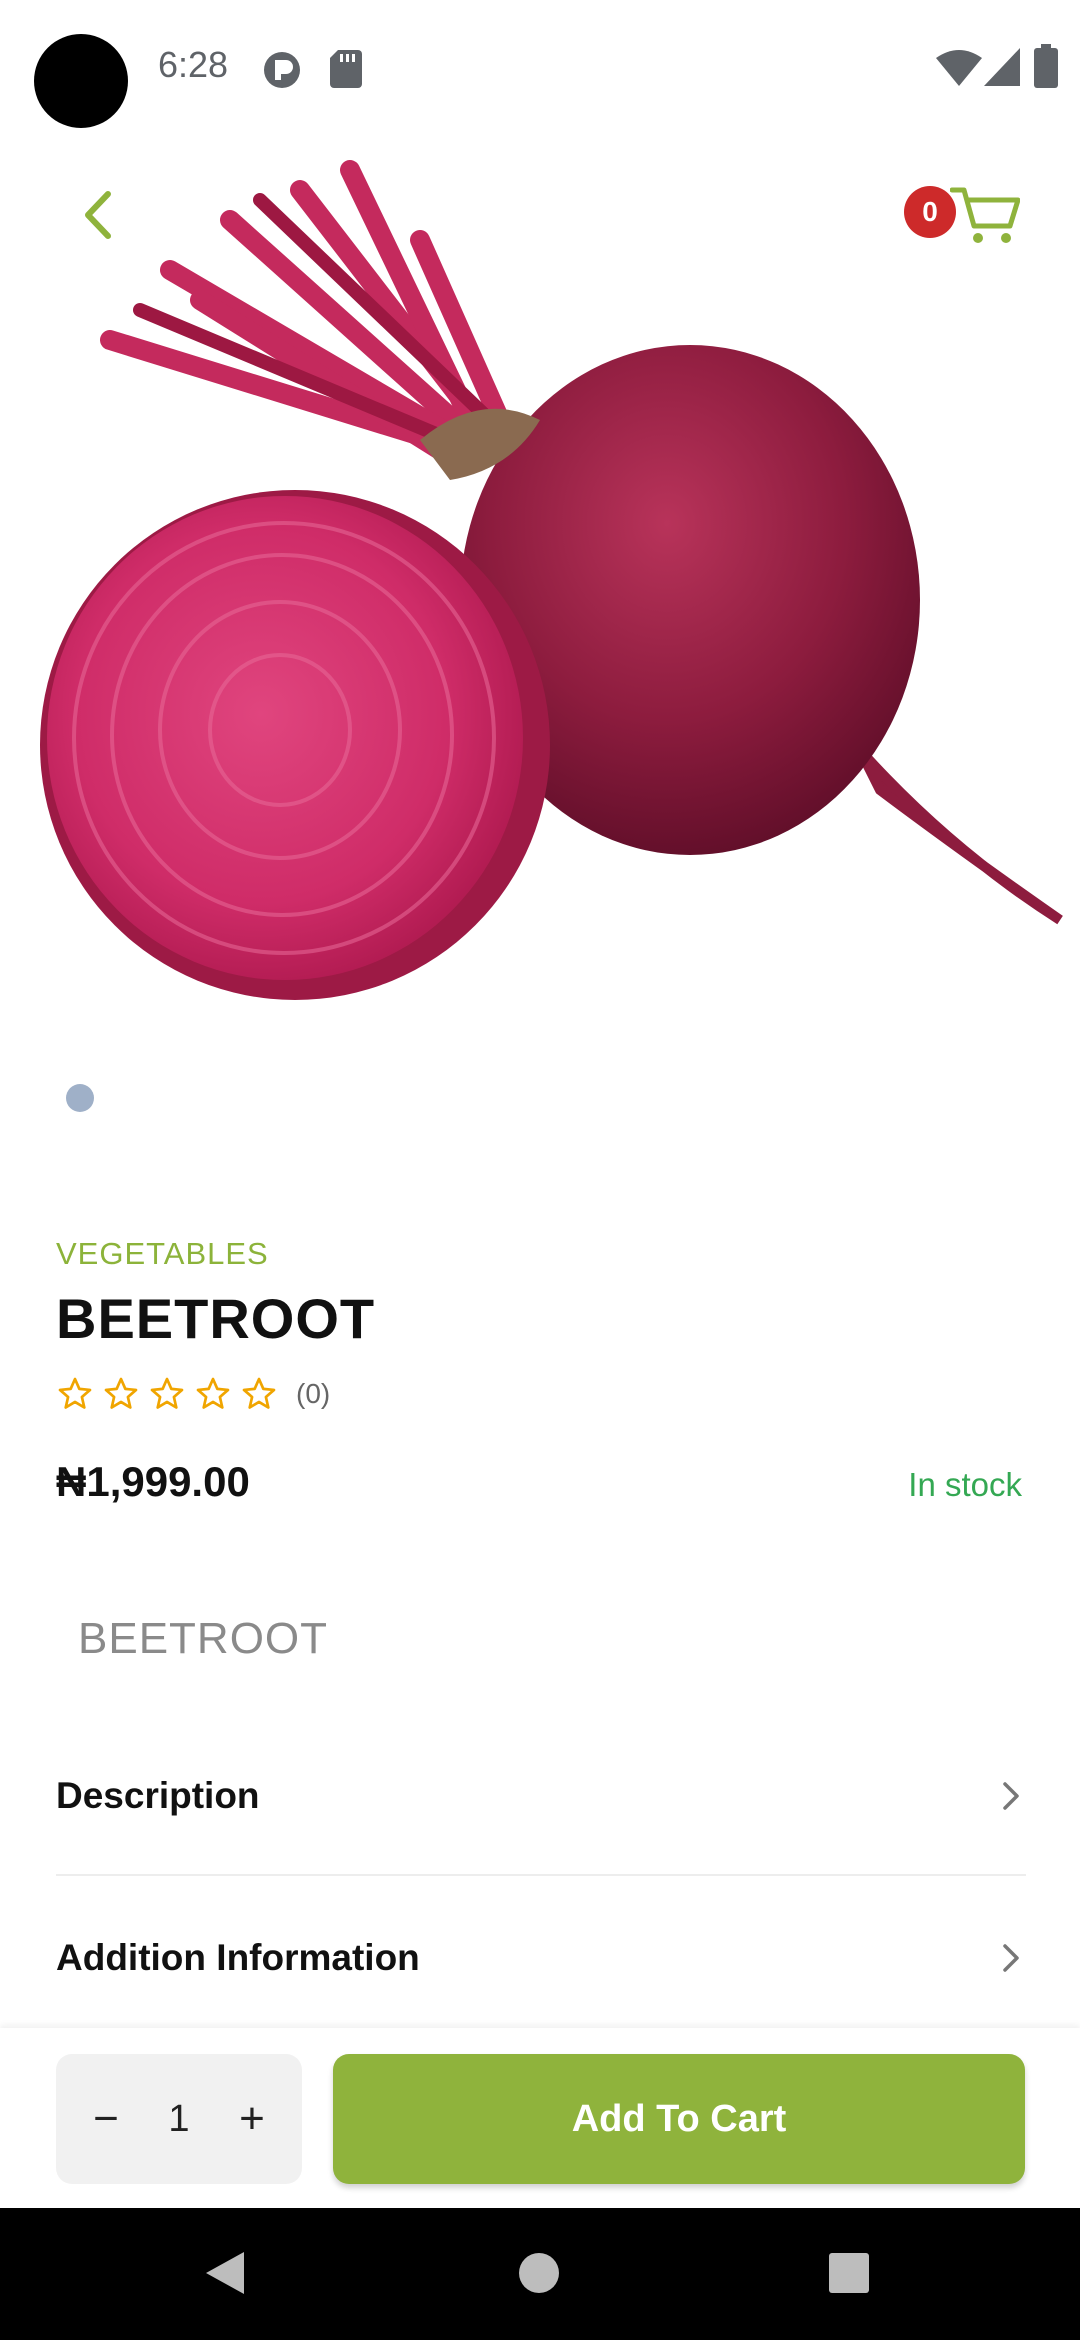  What do you see at coordinates (193, 64) in the screenshot?
I see `status-time: 6:28` at bounding box center [193, 64].